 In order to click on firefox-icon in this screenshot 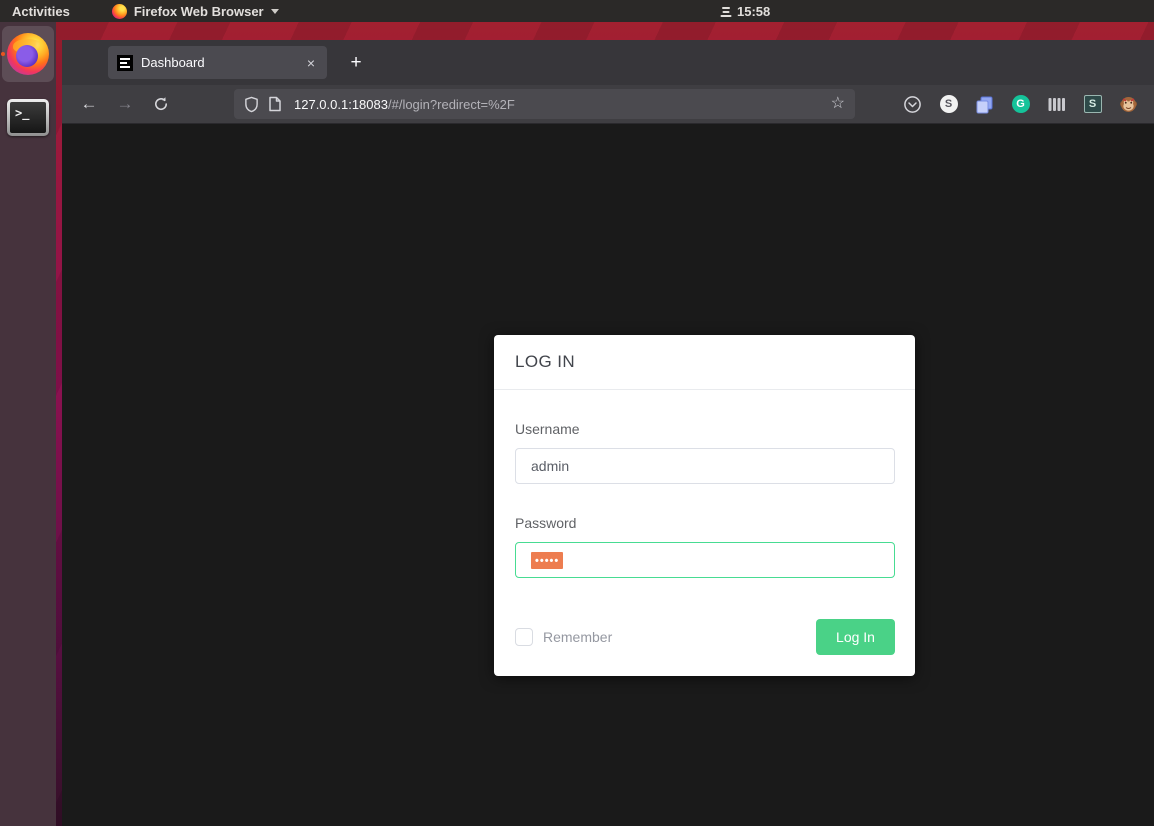, I will do `click(28, 54)`.